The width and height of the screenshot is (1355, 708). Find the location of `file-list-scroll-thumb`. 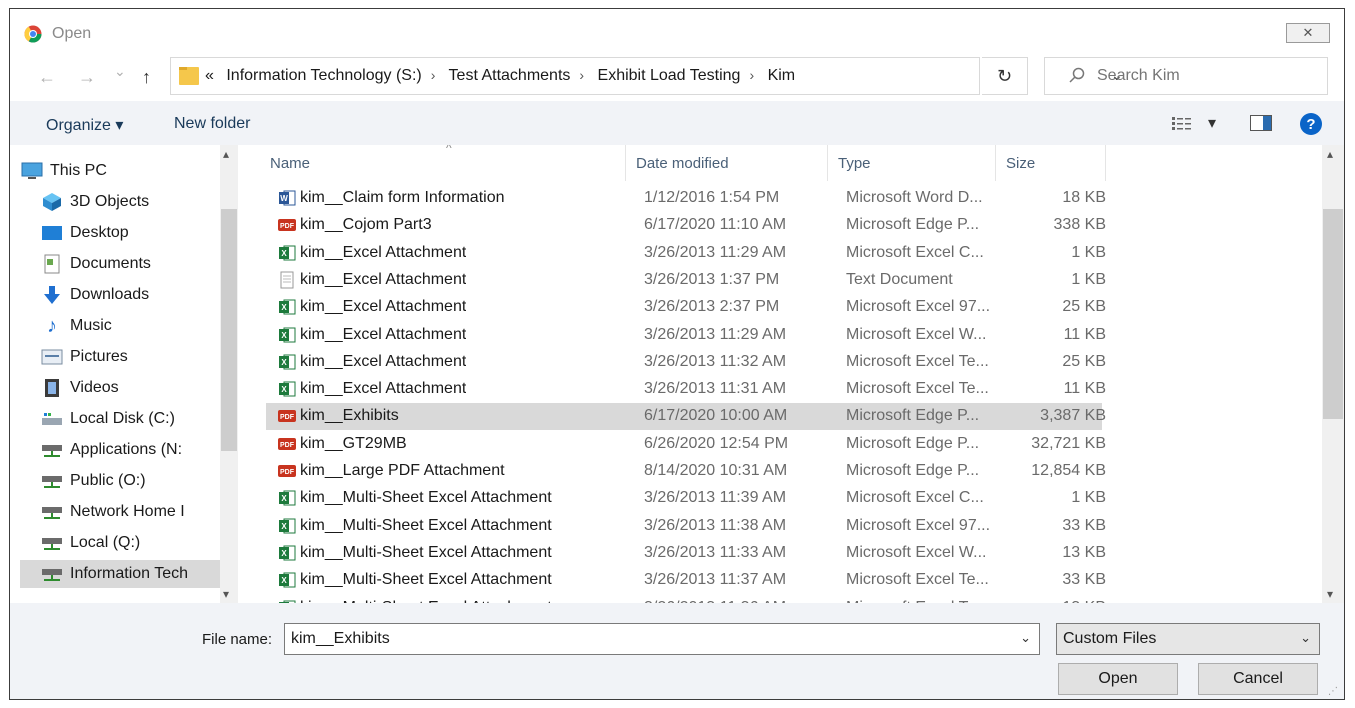

file-list-scroll-thumb is located at coordinates (1333, 314).